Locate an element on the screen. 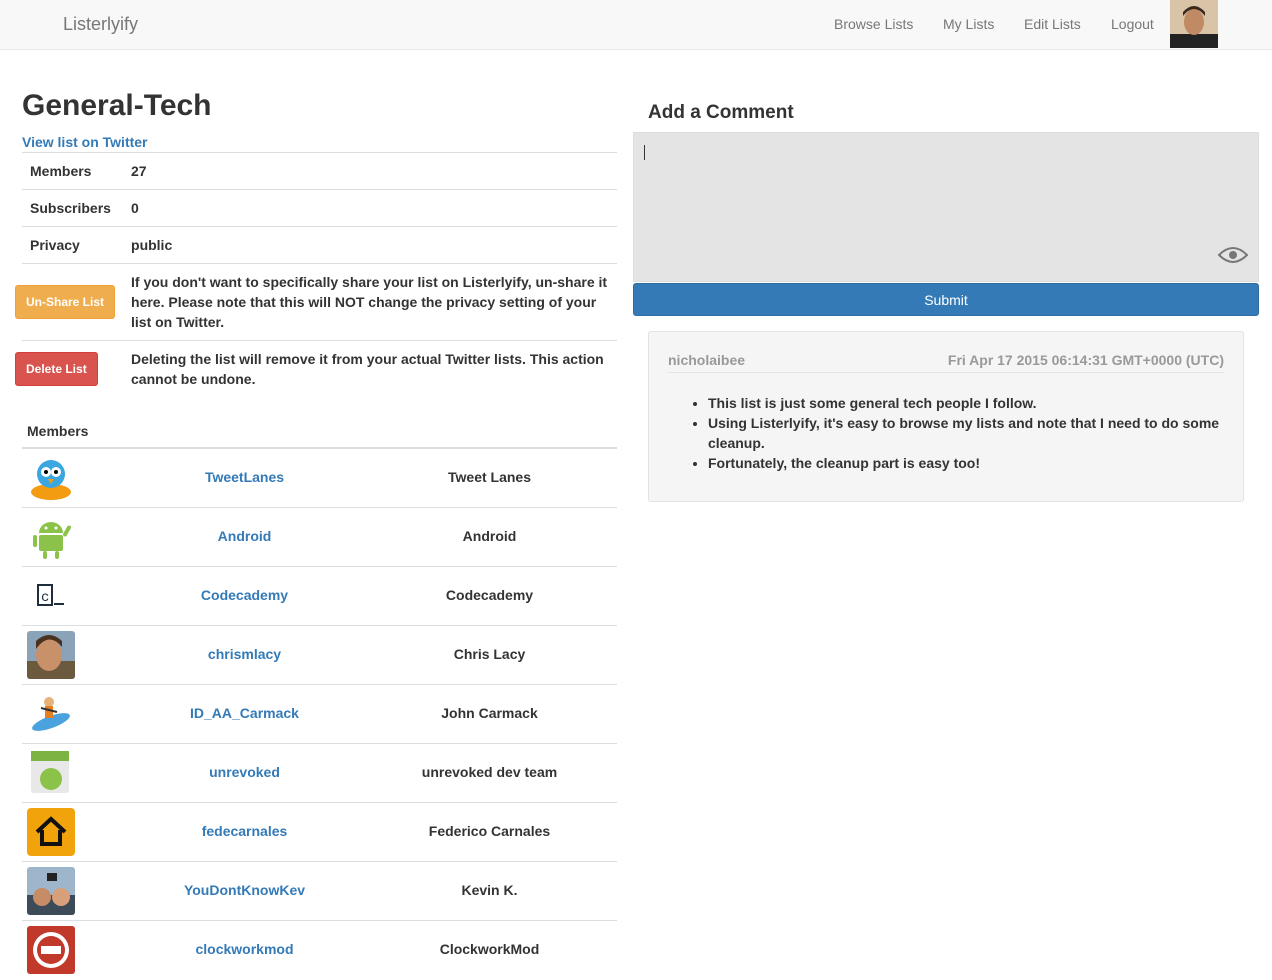 The width and height of the screenshot is (1272, 980). nav-logout: Logout is located at coordinates (1132, 24).